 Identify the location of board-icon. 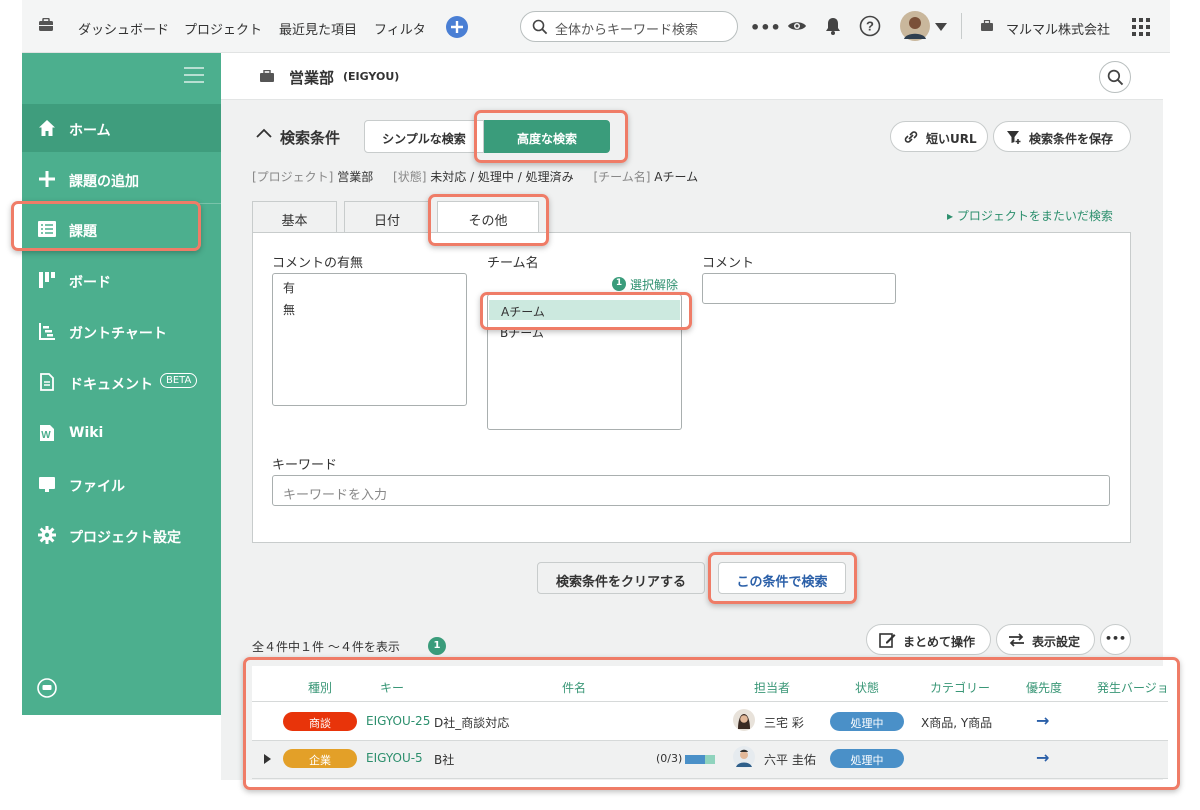
(47, 280).